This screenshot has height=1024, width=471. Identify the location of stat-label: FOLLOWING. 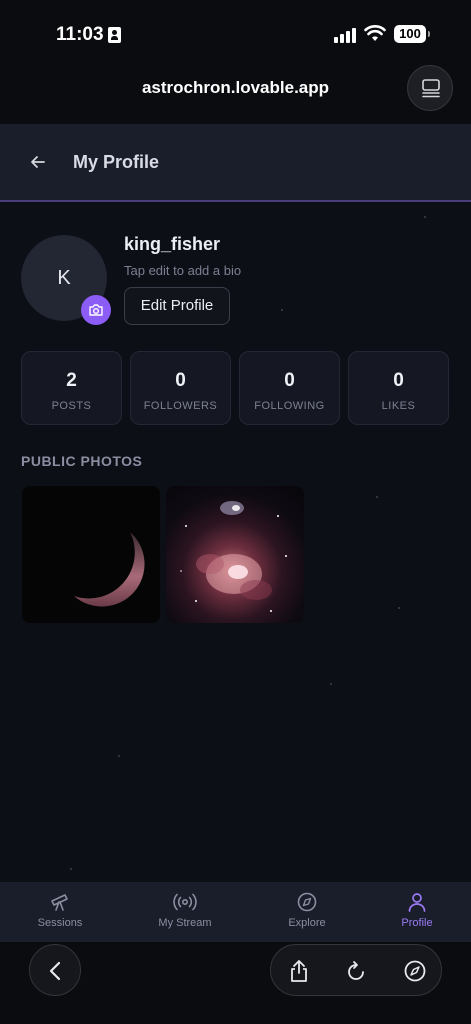
(289, 406).